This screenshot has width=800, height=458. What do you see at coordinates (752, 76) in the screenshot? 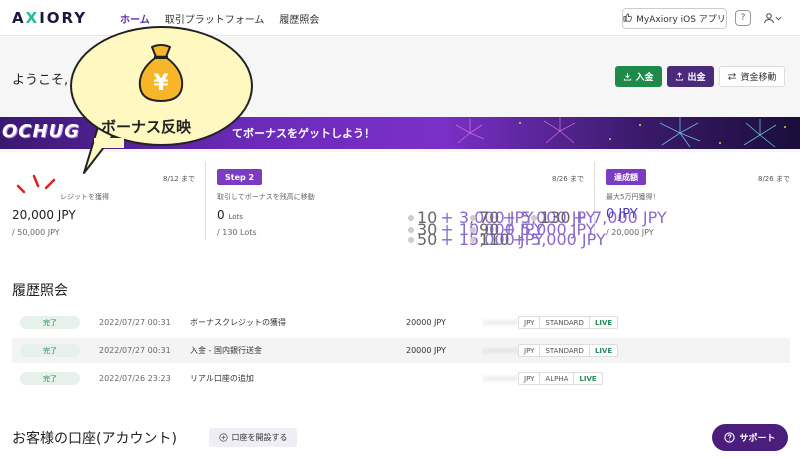
I see `transfer-button: 資金移動` at bounding box center [752, 76].